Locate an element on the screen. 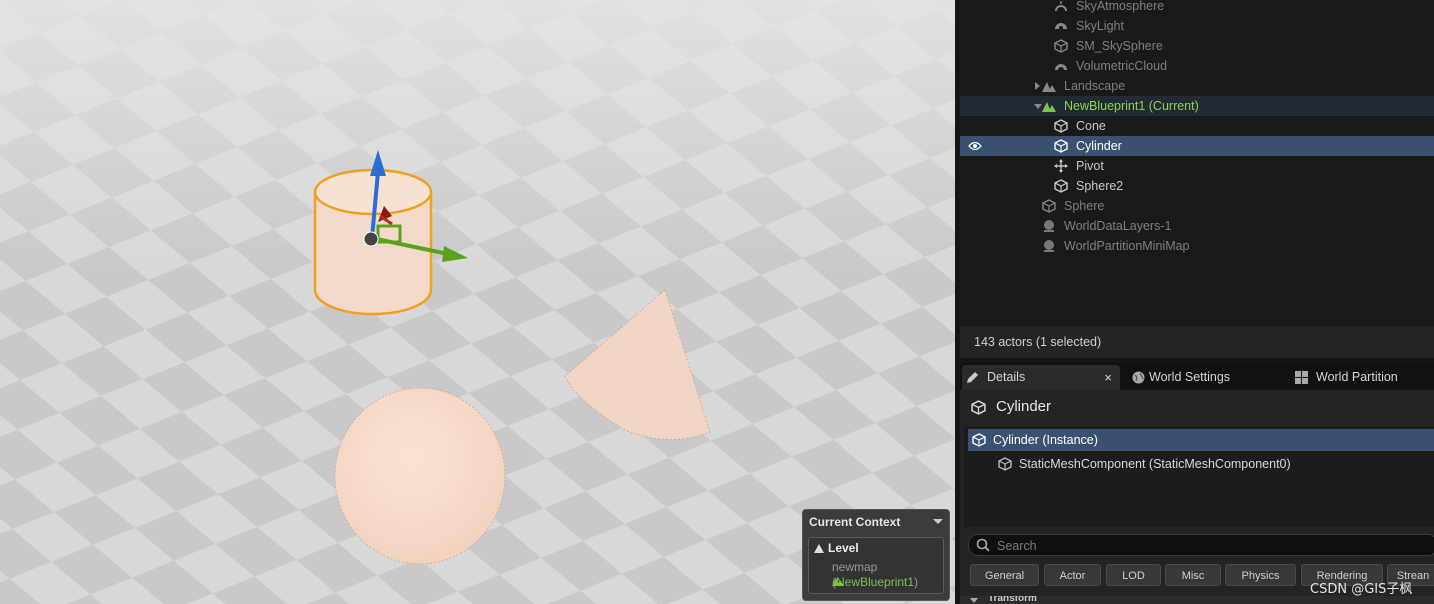  outliner-label: Pivot is located at coordinates (1090, 166).